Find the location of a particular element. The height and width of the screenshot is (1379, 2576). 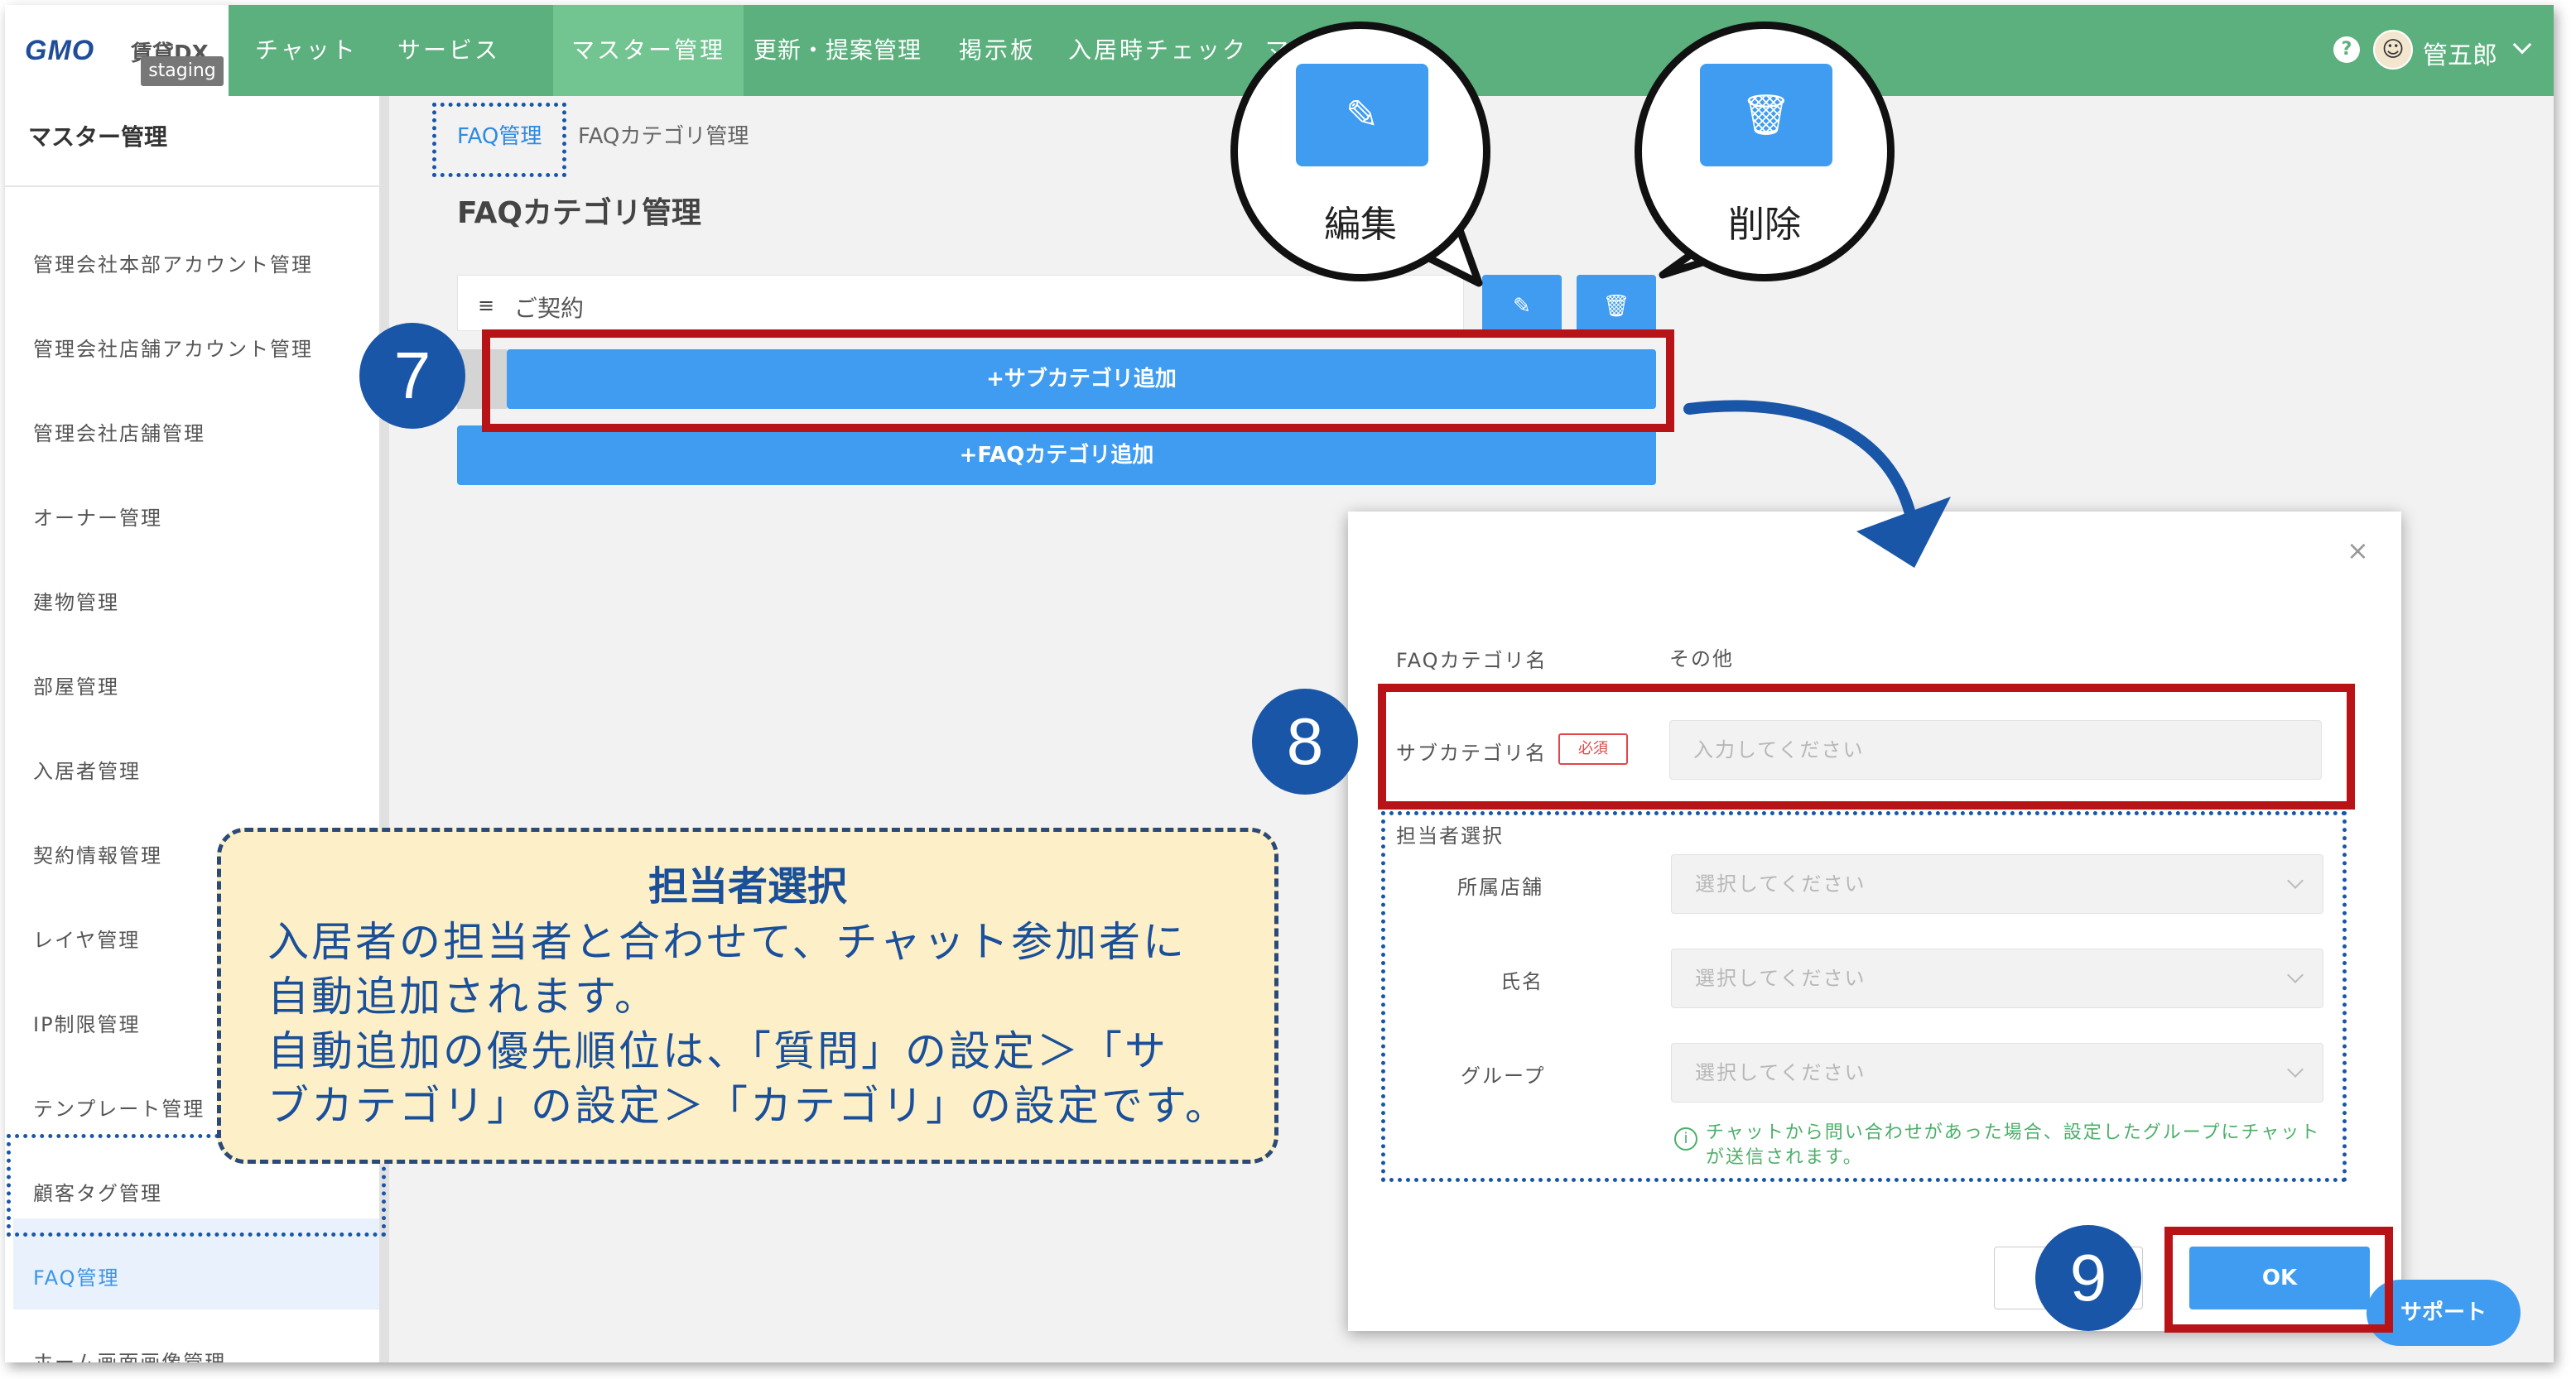

pencil-icon: ✎ is located at coordinates (1362, 115).